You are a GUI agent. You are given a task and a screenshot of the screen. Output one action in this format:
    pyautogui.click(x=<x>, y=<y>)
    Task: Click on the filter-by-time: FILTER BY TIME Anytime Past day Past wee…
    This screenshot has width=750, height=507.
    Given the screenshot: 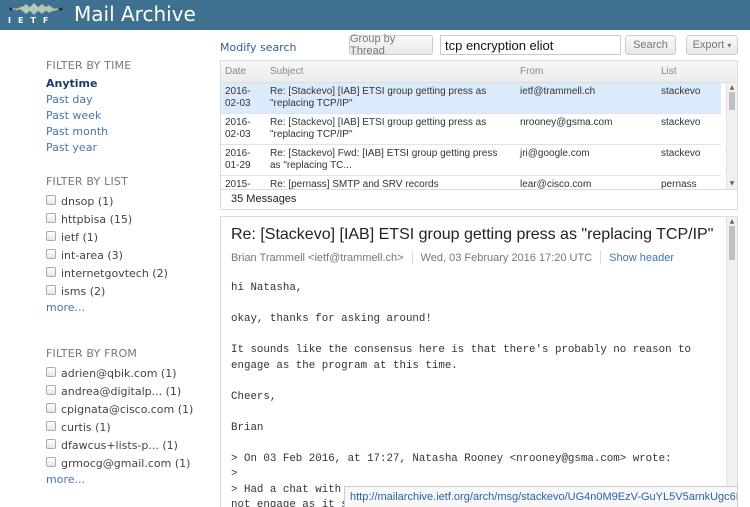 What is the action you would take?
    pyautogui.click(x=131, y=107)
    